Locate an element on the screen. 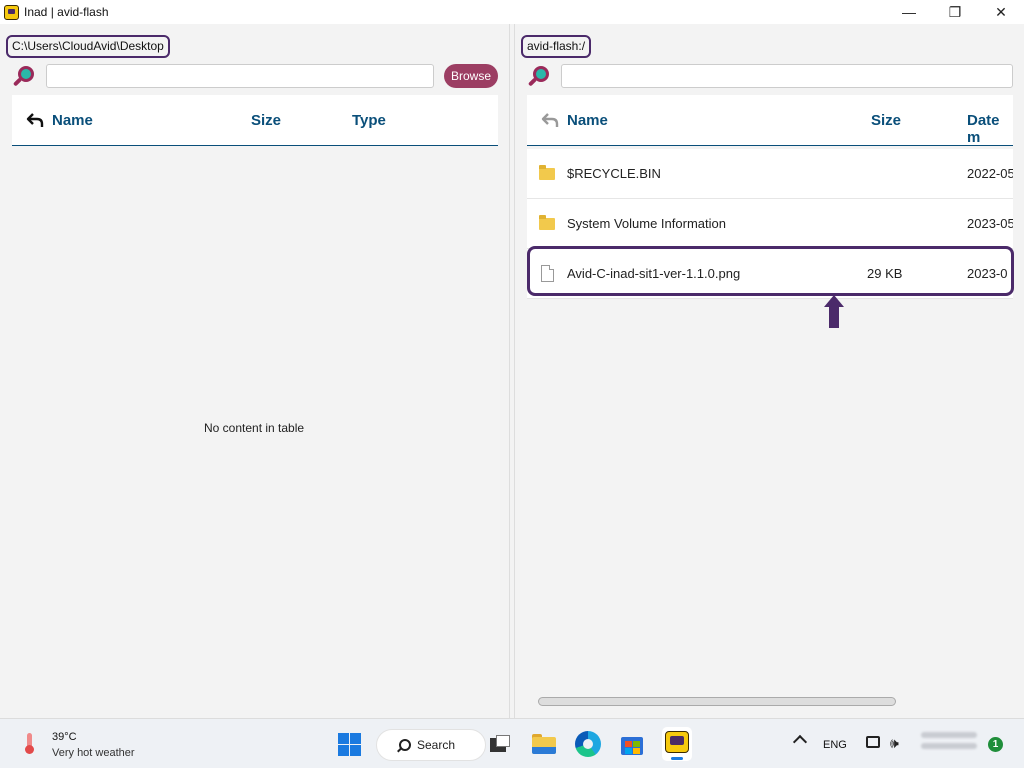 This screenshot has width=1024, height=768. clock-blurred is located at coordinates (949, 744).